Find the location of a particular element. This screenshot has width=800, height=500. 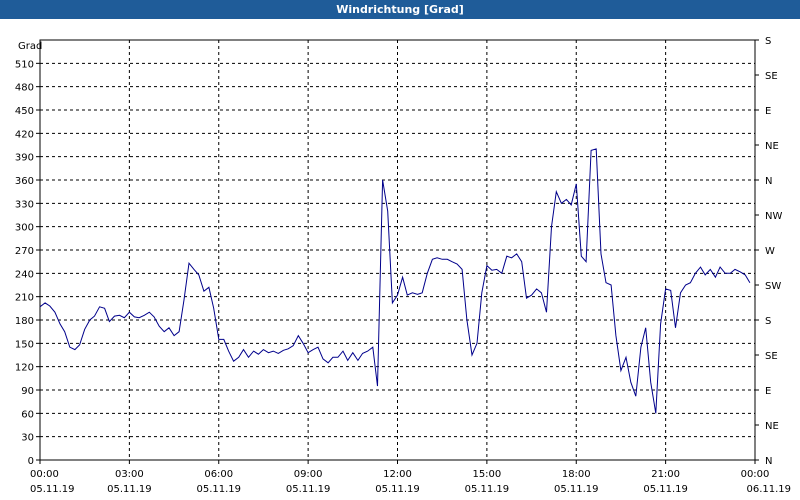

right-axis-ticks: N NE E SE S SW W NW N NE E SE S is located at coordinates (768, 251).